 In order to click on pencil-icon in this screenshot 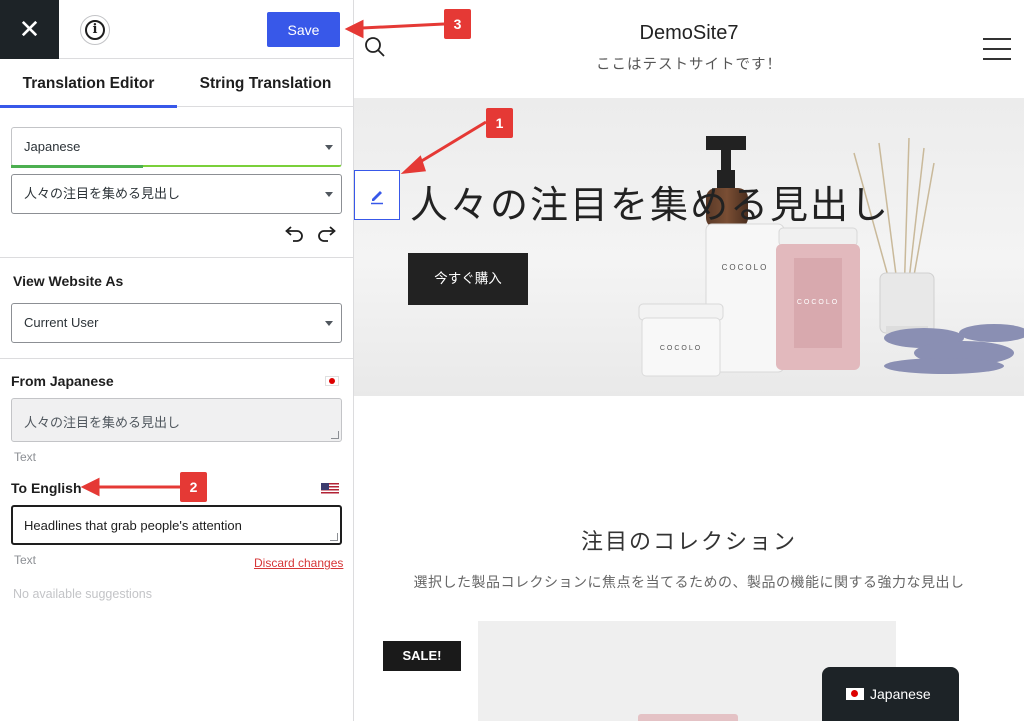, I will do `click(377, 198)`.